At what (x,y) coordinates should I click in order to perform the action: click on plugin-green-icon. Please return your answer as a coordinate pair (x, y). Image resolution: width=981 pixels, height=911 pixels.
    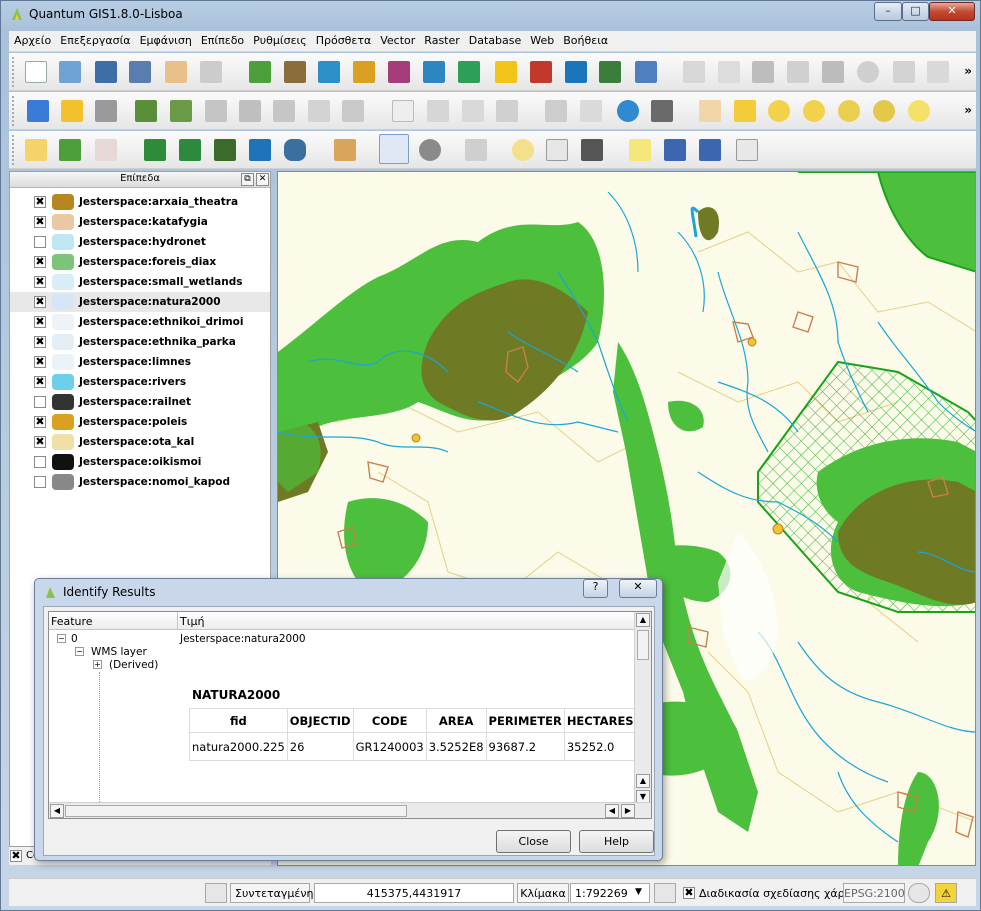
    Looking at the image, I should click on (155, 150).